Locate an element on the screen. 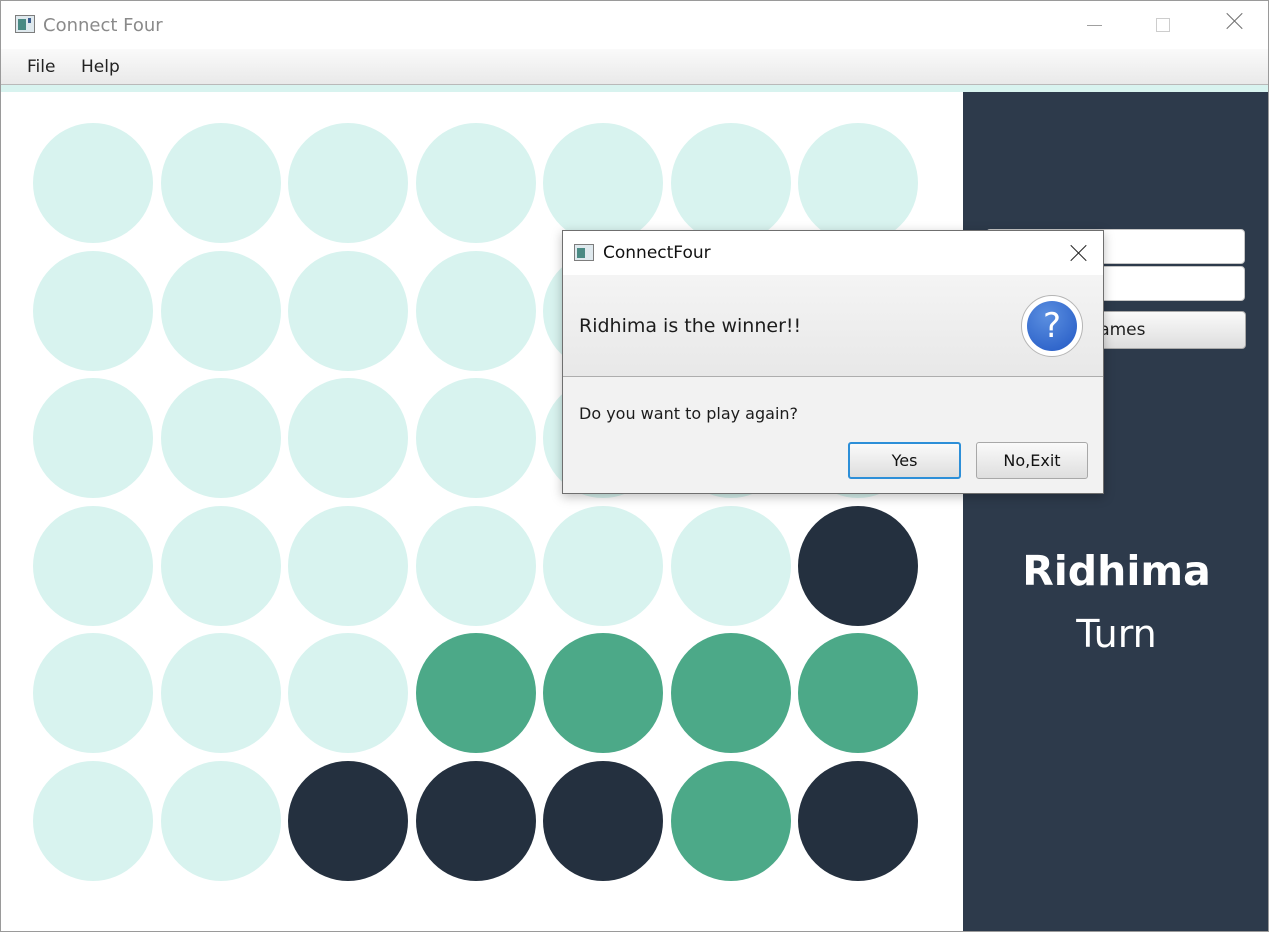  turn-label: Turn is located at coordinates (1116, 634).